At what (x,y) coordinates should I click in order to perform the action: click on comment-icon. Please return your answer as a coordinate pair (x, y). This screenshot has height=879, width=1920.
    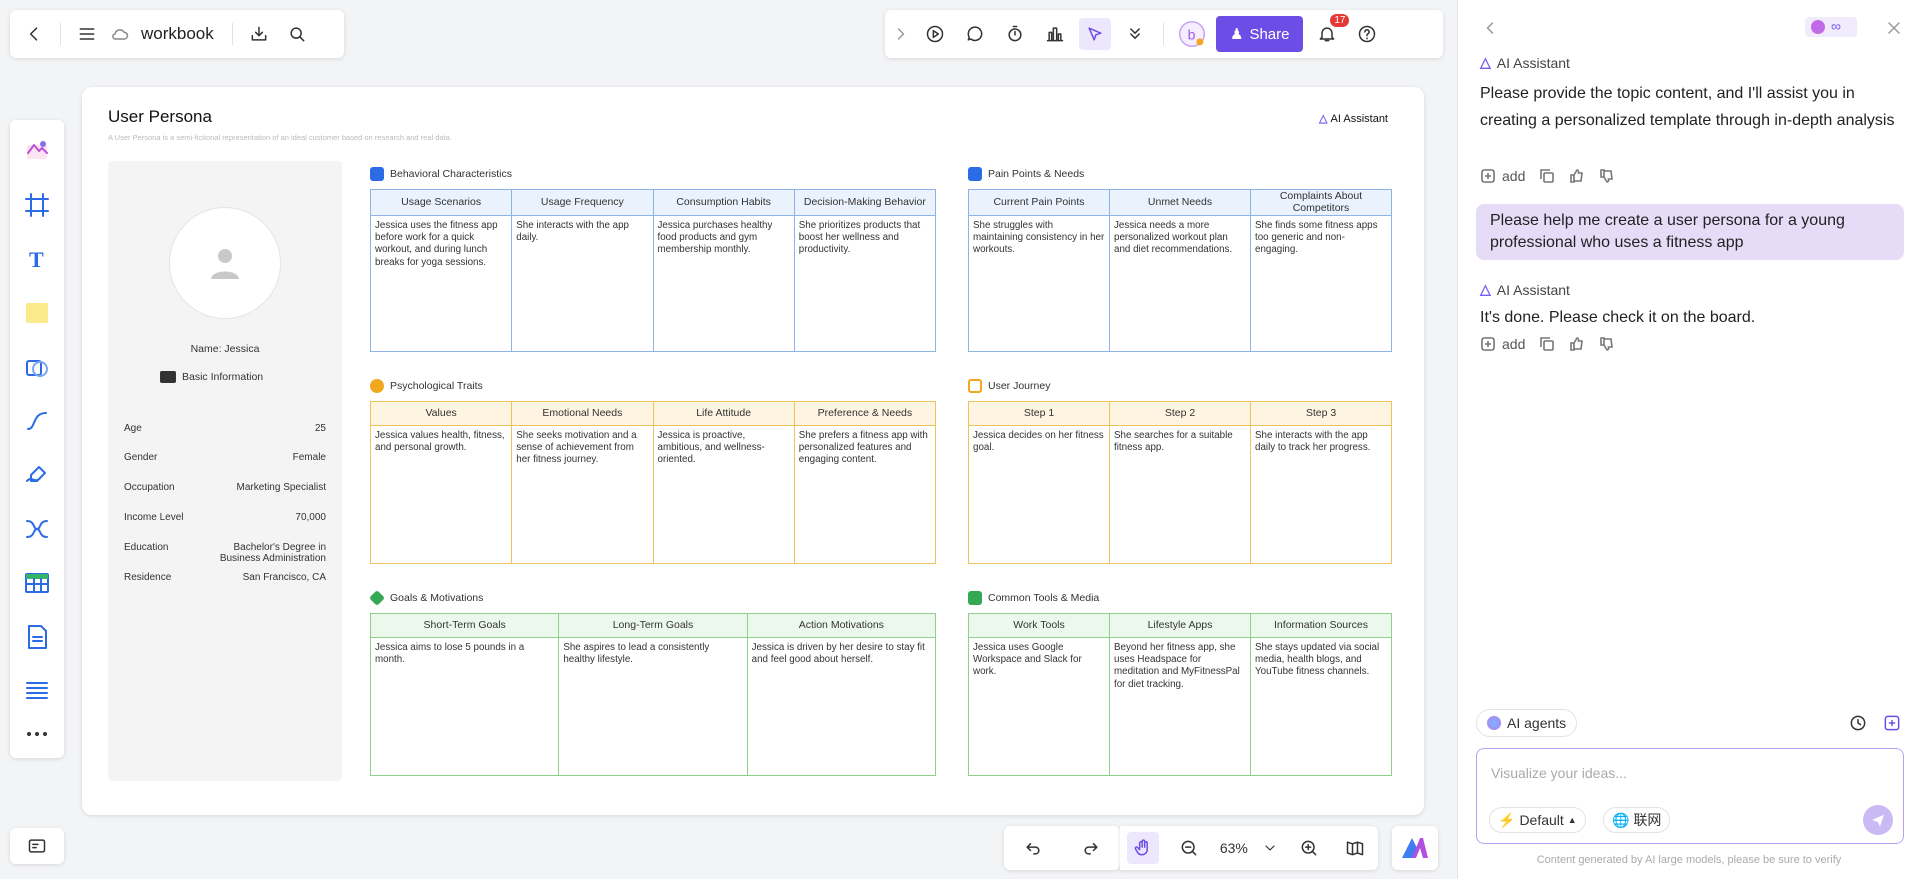
    Looking at the image, I should click on (975, 34).